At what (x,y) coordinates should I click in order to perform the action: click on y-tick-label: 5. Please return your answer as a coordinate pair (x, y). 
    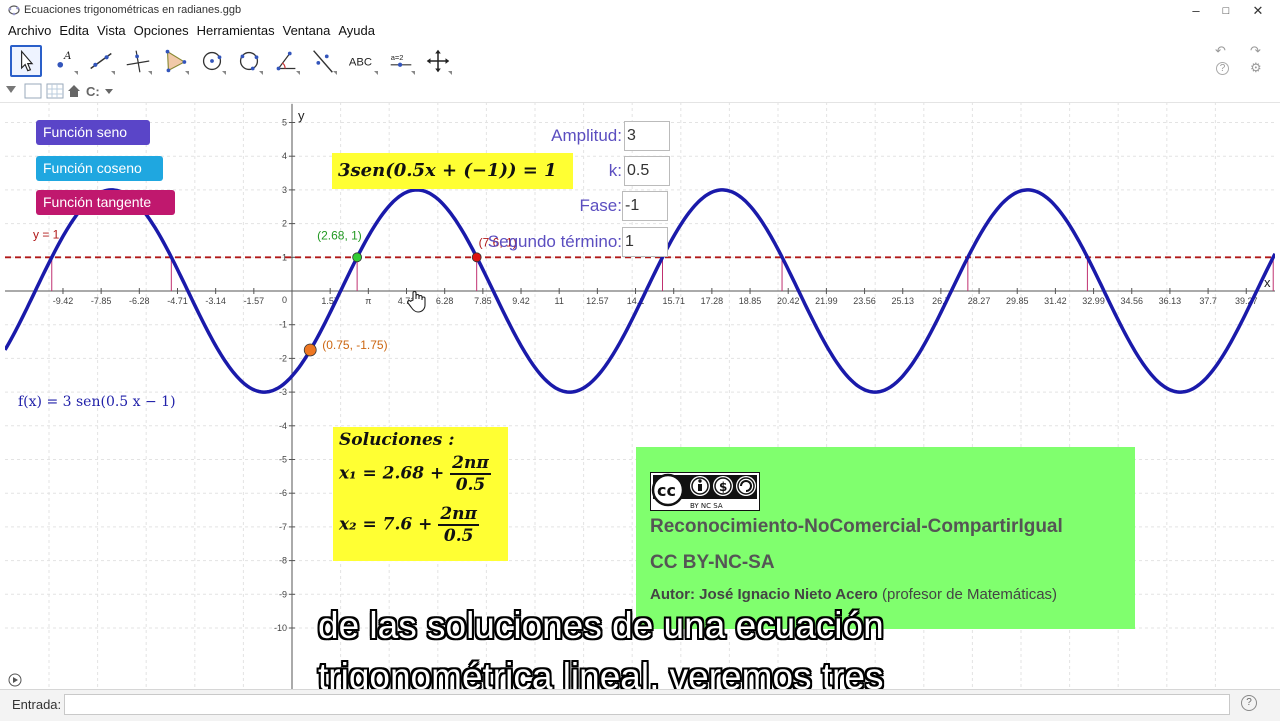
    Looking at the image, I should click on (284, 123).